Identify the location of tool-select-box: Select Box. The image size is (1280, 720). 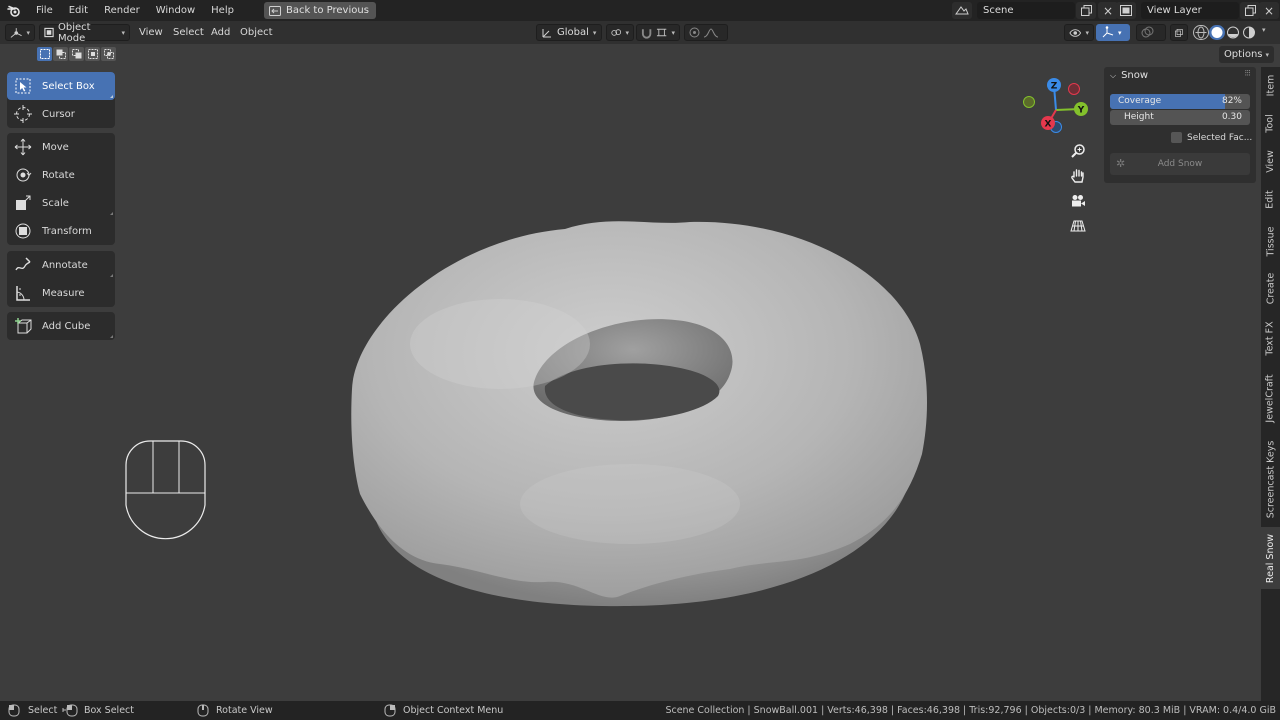
(61, 86).